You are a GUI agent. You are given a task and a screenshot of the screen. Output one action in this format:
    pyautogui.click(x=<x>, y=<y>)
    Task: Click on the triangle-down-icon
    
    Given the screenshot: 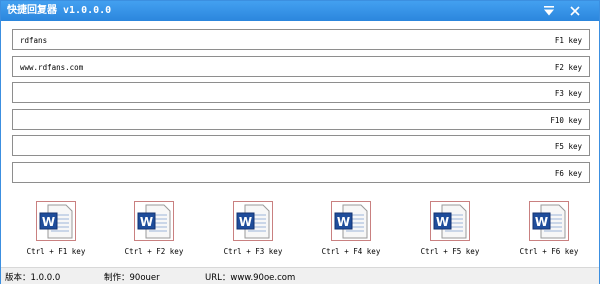 What is the action you would take?
    pyautogui.click(x=549, y=11)
    